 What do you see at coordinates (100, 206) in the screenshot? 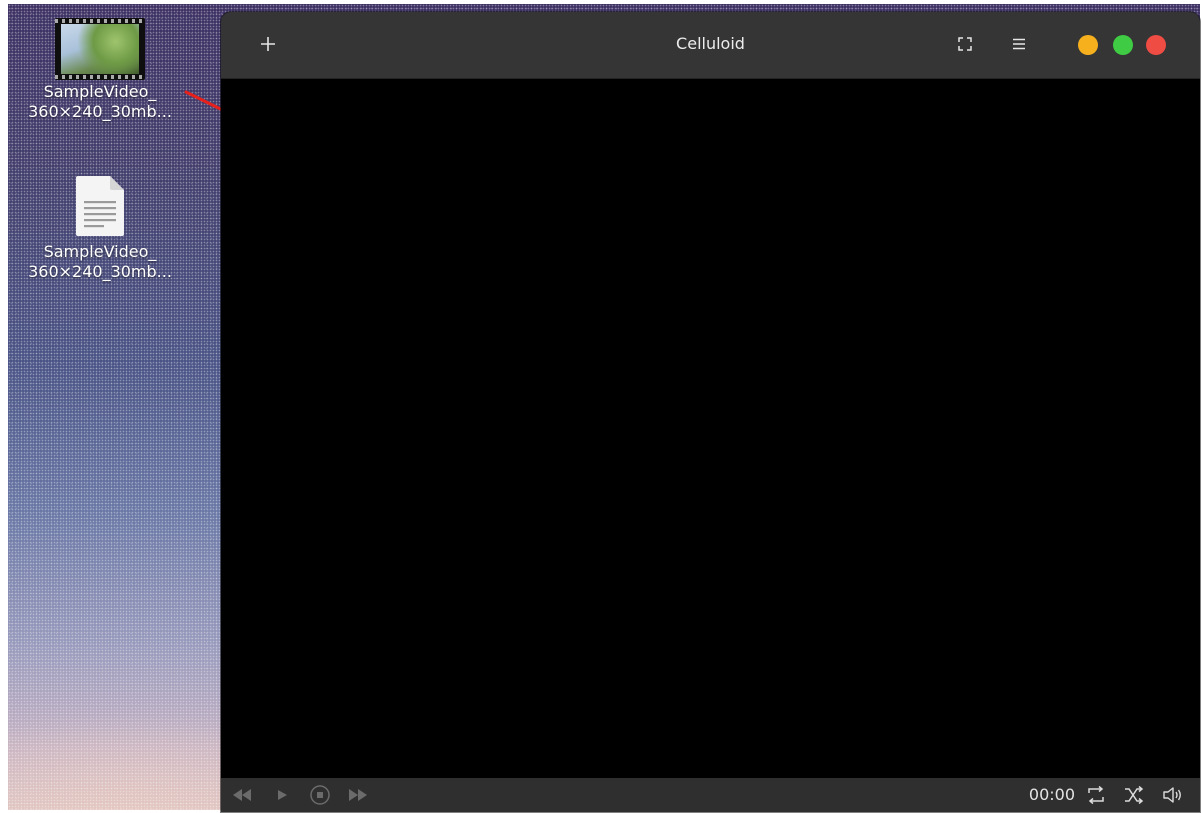
I see `text-document-icon` at bounding box center [100, 206].